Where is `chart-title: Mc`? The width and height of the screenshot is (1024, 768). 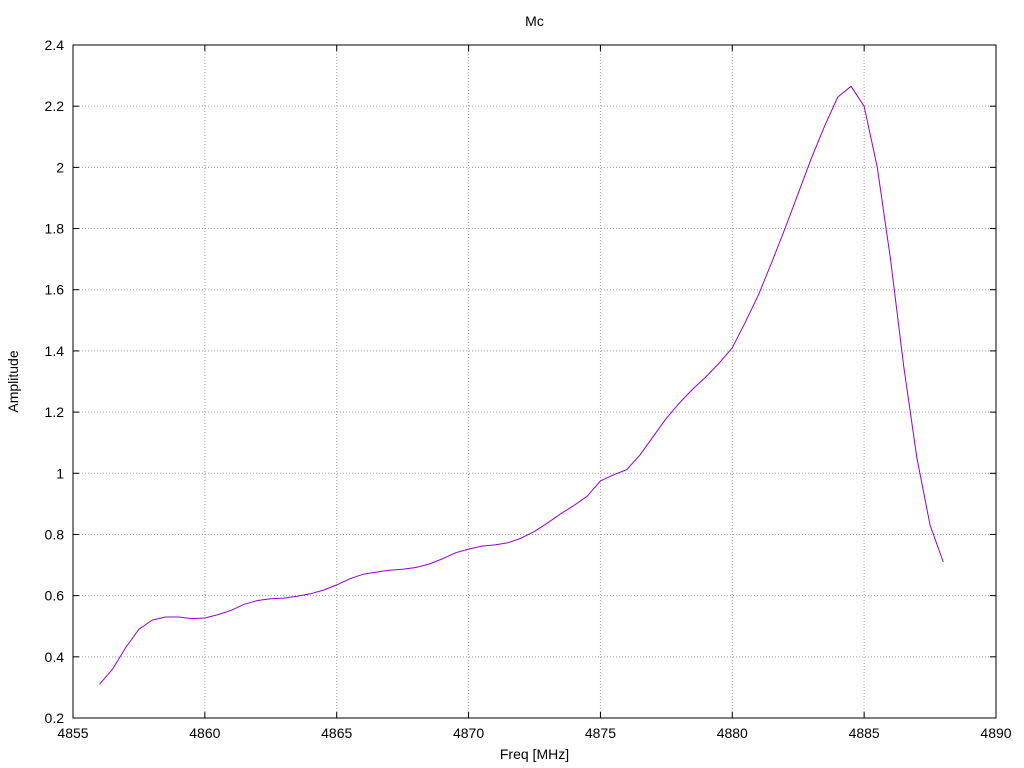 chart-title: Mc is located at coordinates (534, 21).